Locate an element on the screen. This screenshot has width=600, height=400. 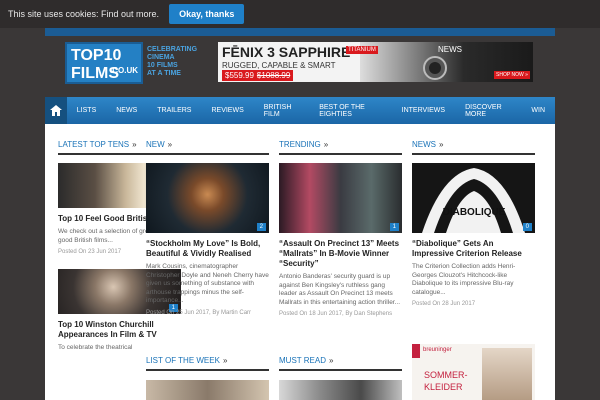
home-button is located at coordinates (56, 110).